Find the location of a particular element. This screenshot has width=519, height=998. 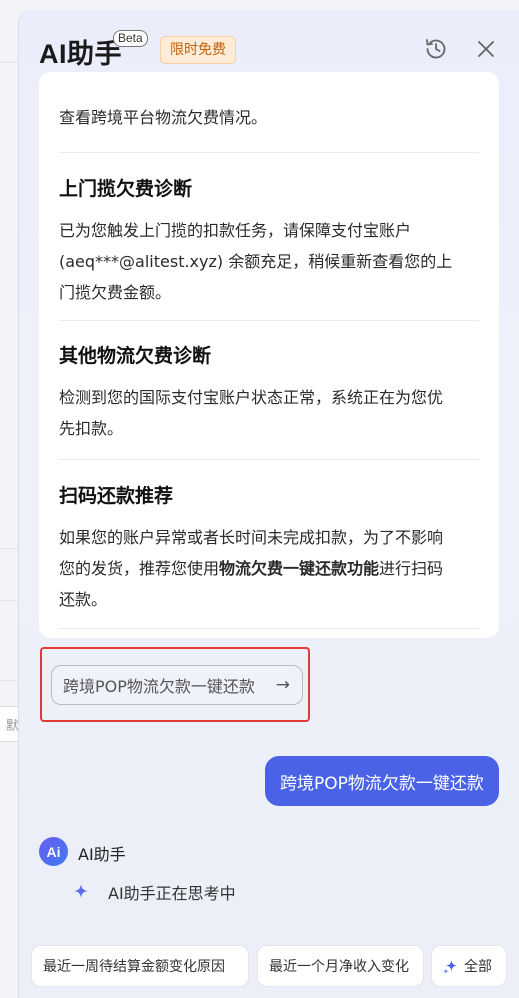

chip-label: 最近一个月净收入变化 is located at coordinates (339, 967).